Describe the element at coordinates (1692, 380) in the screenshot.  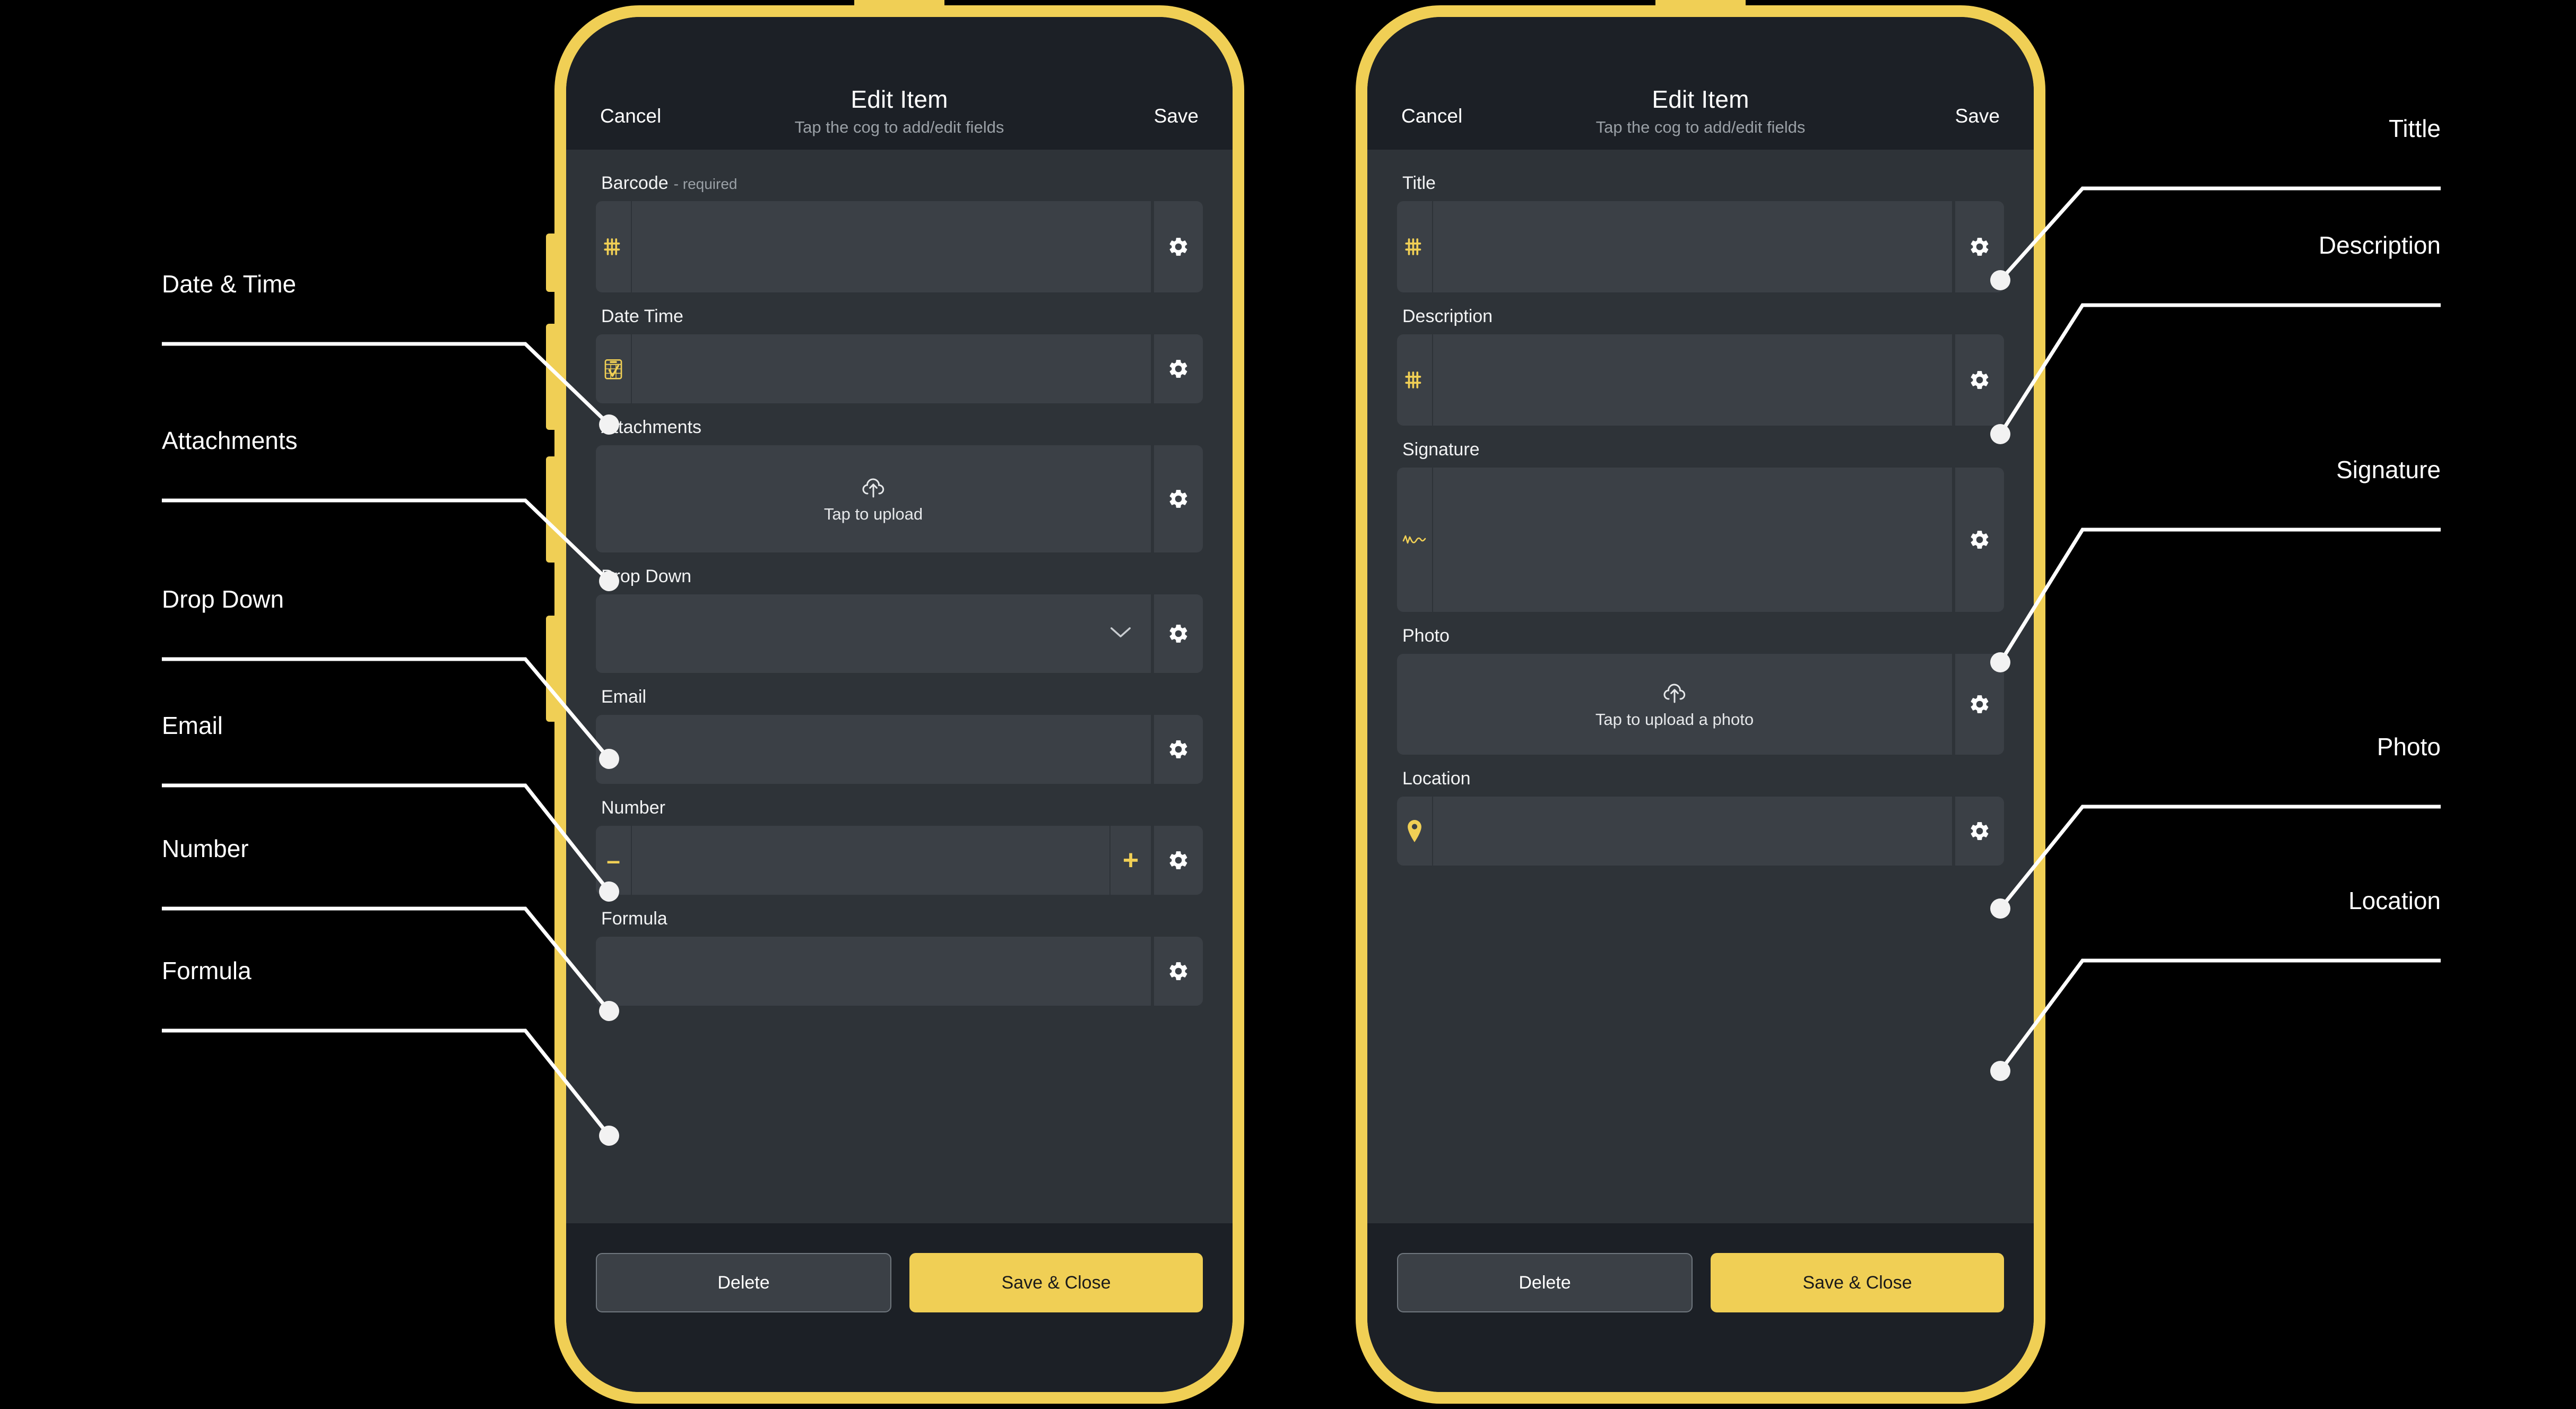
I see `description-input` at that location.